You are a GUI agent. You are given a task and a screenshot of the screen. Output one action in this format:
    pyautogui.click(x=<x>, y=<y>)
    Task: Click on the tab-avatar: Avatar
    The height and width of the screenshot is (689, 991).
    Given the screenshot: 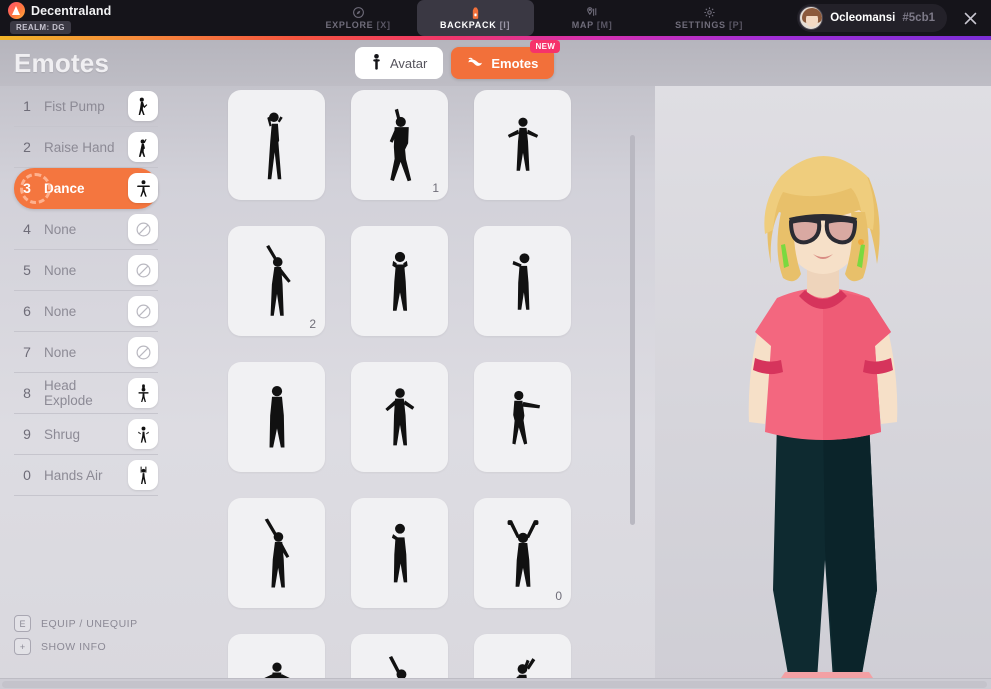 What is the action you would take?
    pyautogui.click(x=399, y=63)
    